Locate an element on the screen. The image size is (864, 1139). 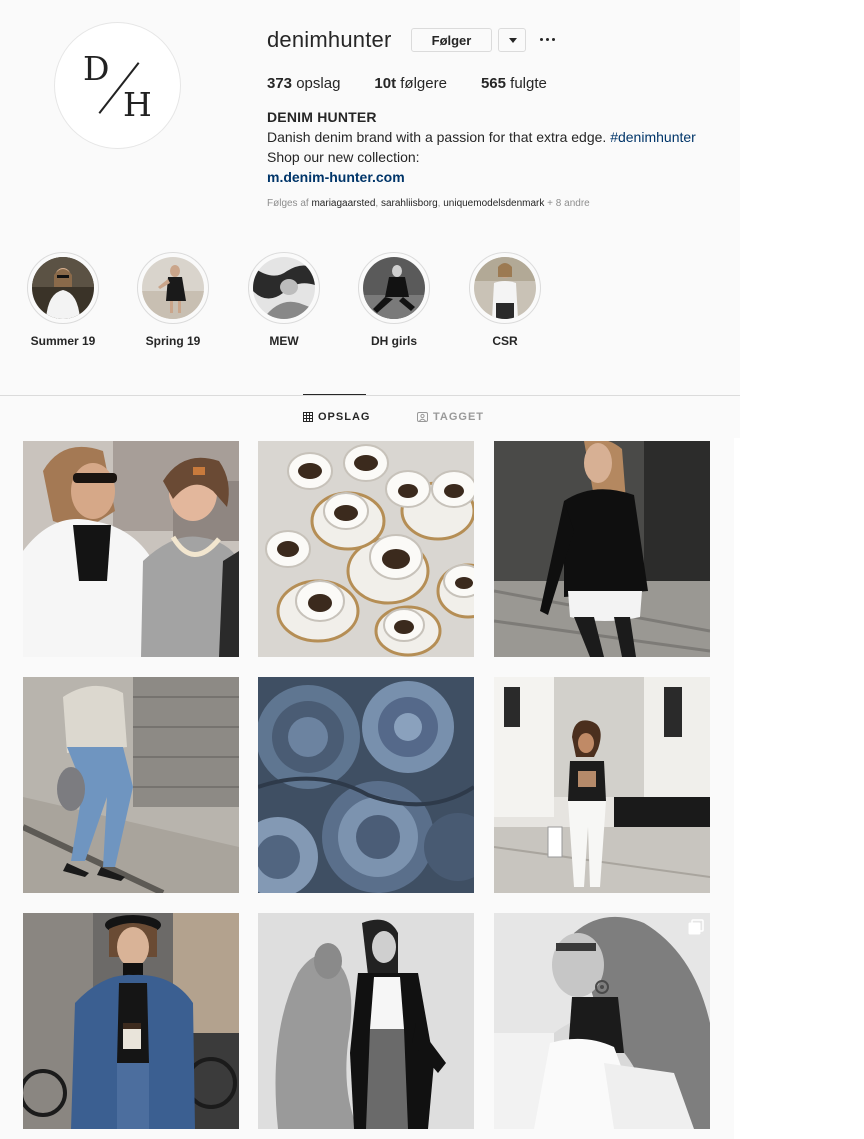
posts-count-stat: 373 opslag is located at coordinates (303, 83).